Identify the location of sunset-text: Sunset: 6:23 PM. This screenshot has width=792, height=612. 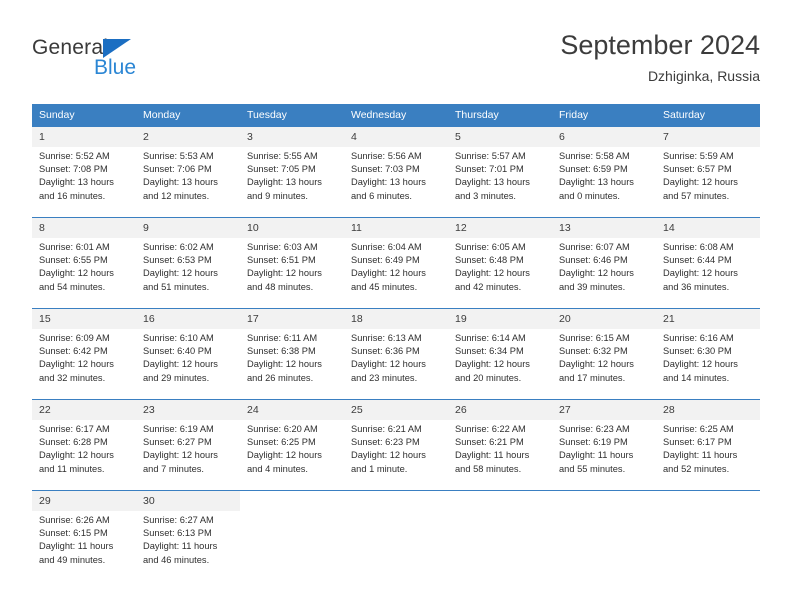
(385, 442).